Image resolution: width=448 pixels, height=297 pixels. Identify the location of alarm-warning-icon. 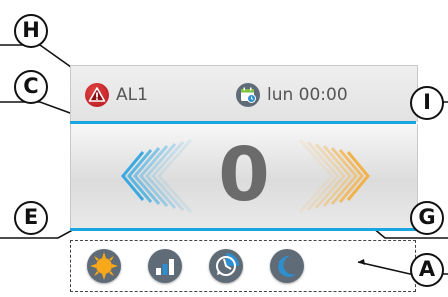
(97, 95).